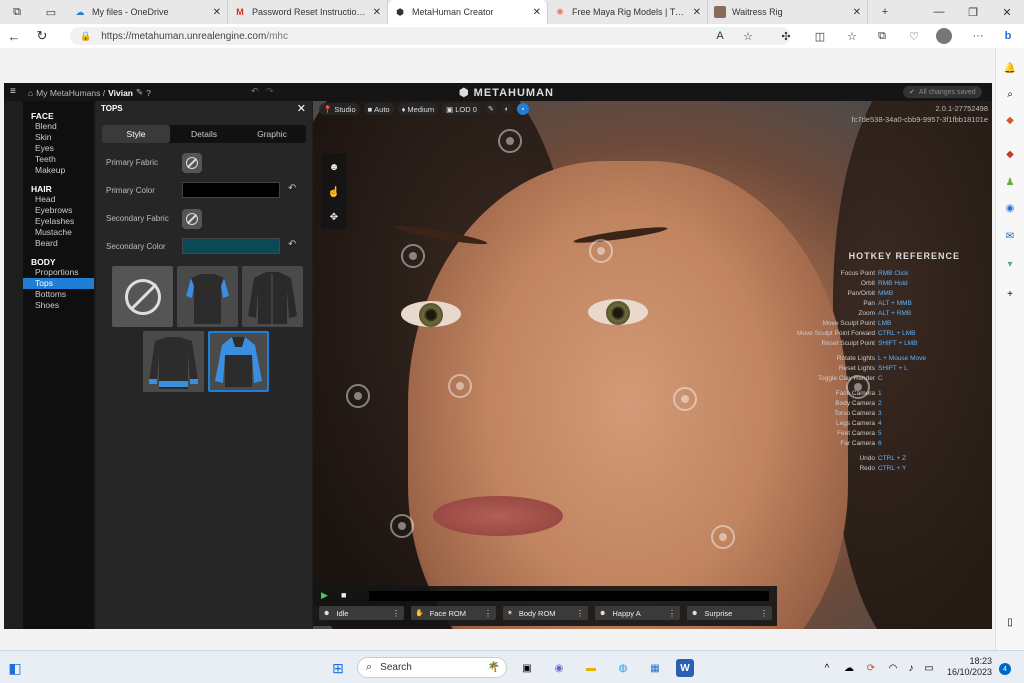 The image size is (1024, 683). What do you see at coordinates (58, 210) in the screenshot?
I see `nav-item-eyebrows: Eyebrows` at bounding box center [58, 210].